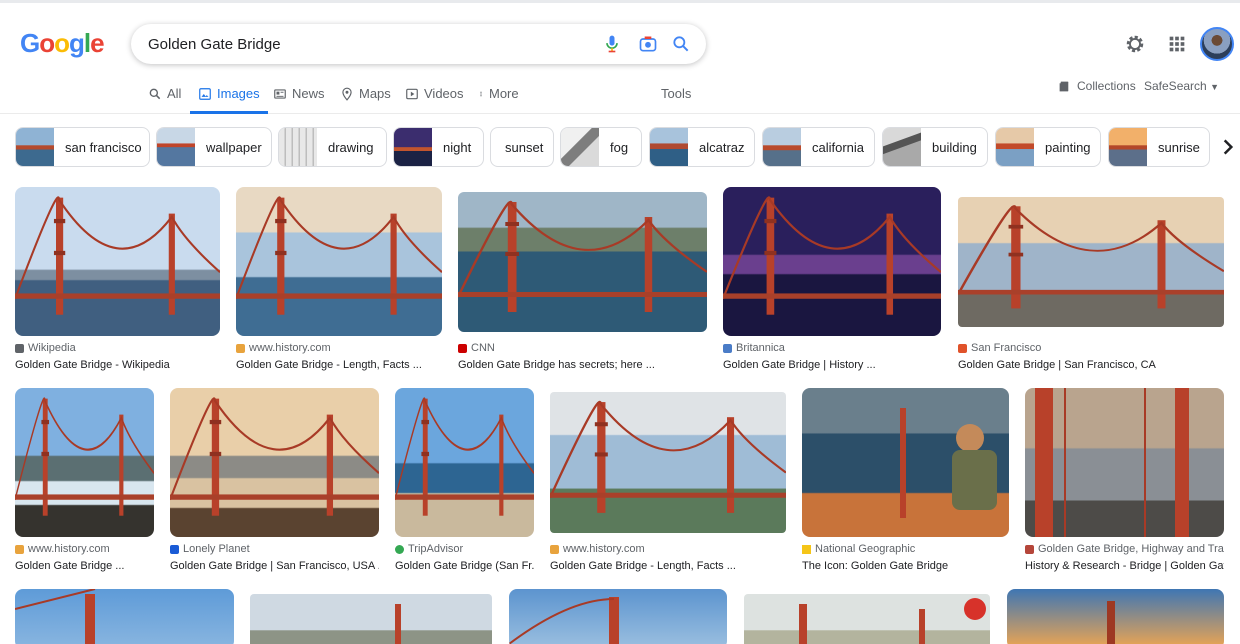 This screenshot has height=644, width=1240. I want to click on tab-images: Images, so click(229, 100).